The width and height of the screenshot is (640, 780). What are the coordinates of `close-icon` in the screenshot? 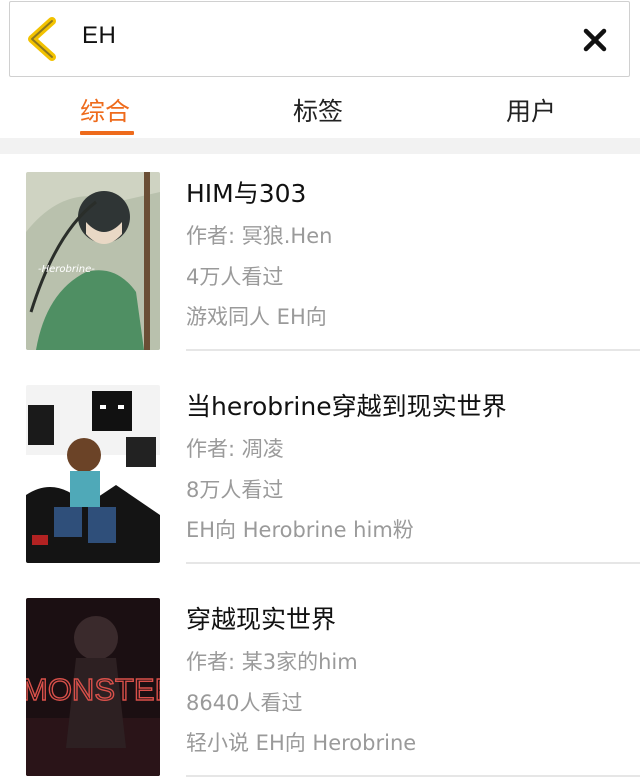 It's located at (595, 40).